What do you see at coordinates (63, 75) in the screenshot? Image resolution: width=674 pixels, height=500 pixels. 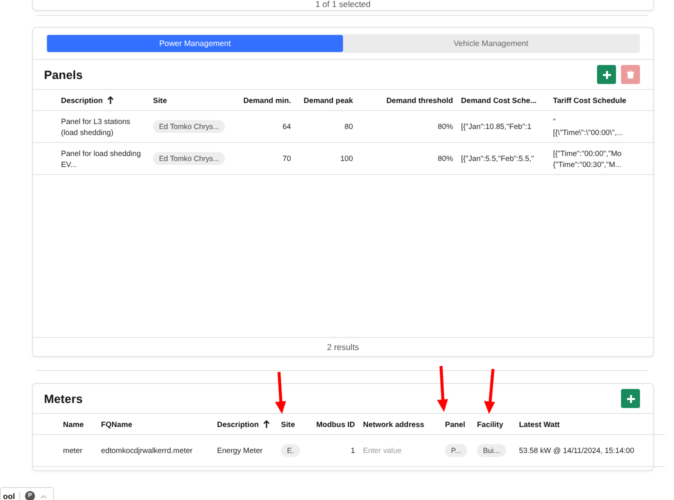 I see `section-title: Panels` at bounding box center [63, 75].